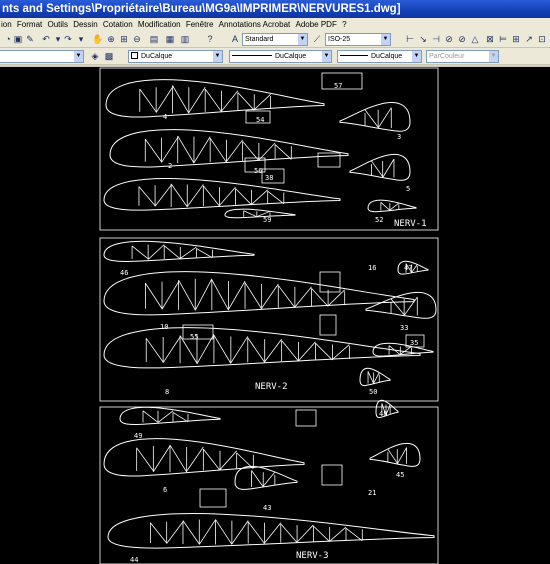 This screenshot has height=564, width=550. Describe the element at coordinates (503, 39) in the screenshot. I see `baseline-dim-icon: ⊨` at that location.